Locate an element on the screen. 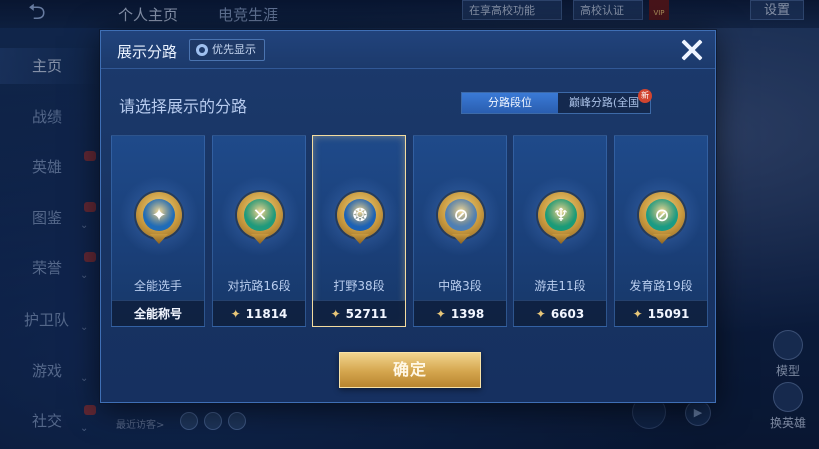 This screenshot has width=819, height=449. lane-card-label: 发育路19段 is located at coordinates (661, 286).